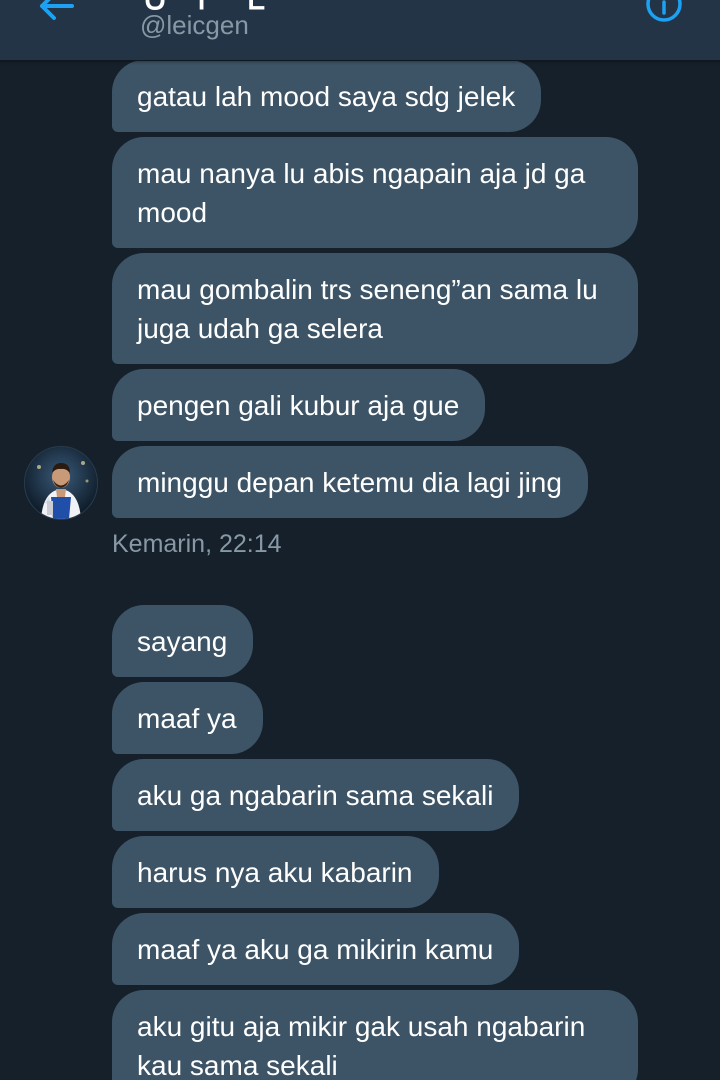 This screenshot has width=720, height=1080. I want to click on message-timestamp: Kemarin, 22:14, so click(197, 544).